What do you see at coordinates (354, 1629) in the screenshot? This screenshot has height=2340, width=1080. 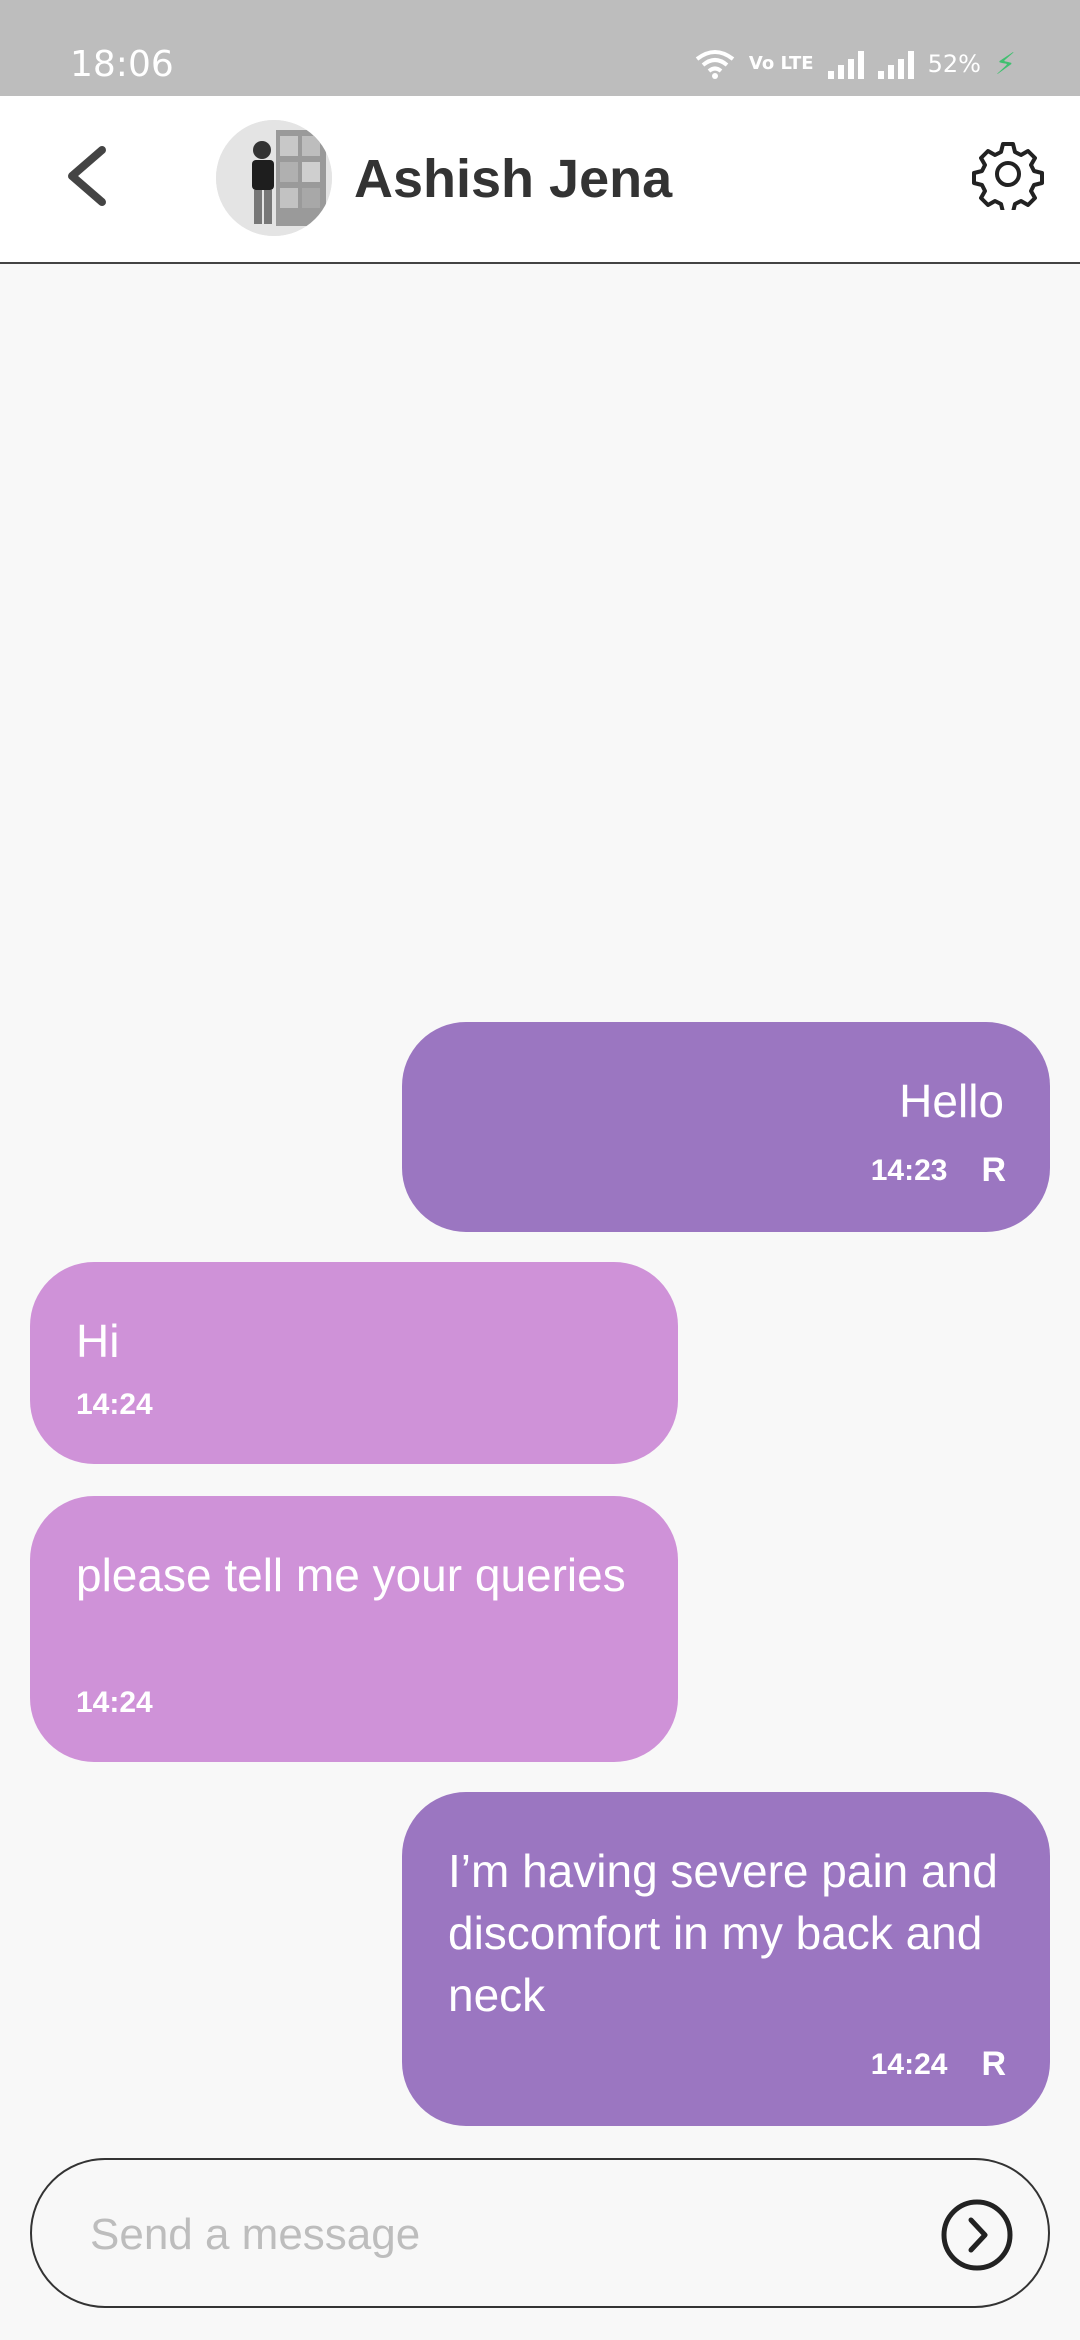 I see `message-bubble-incoming: please tell me your queries 14:24` at bounding box center [354, 1629].